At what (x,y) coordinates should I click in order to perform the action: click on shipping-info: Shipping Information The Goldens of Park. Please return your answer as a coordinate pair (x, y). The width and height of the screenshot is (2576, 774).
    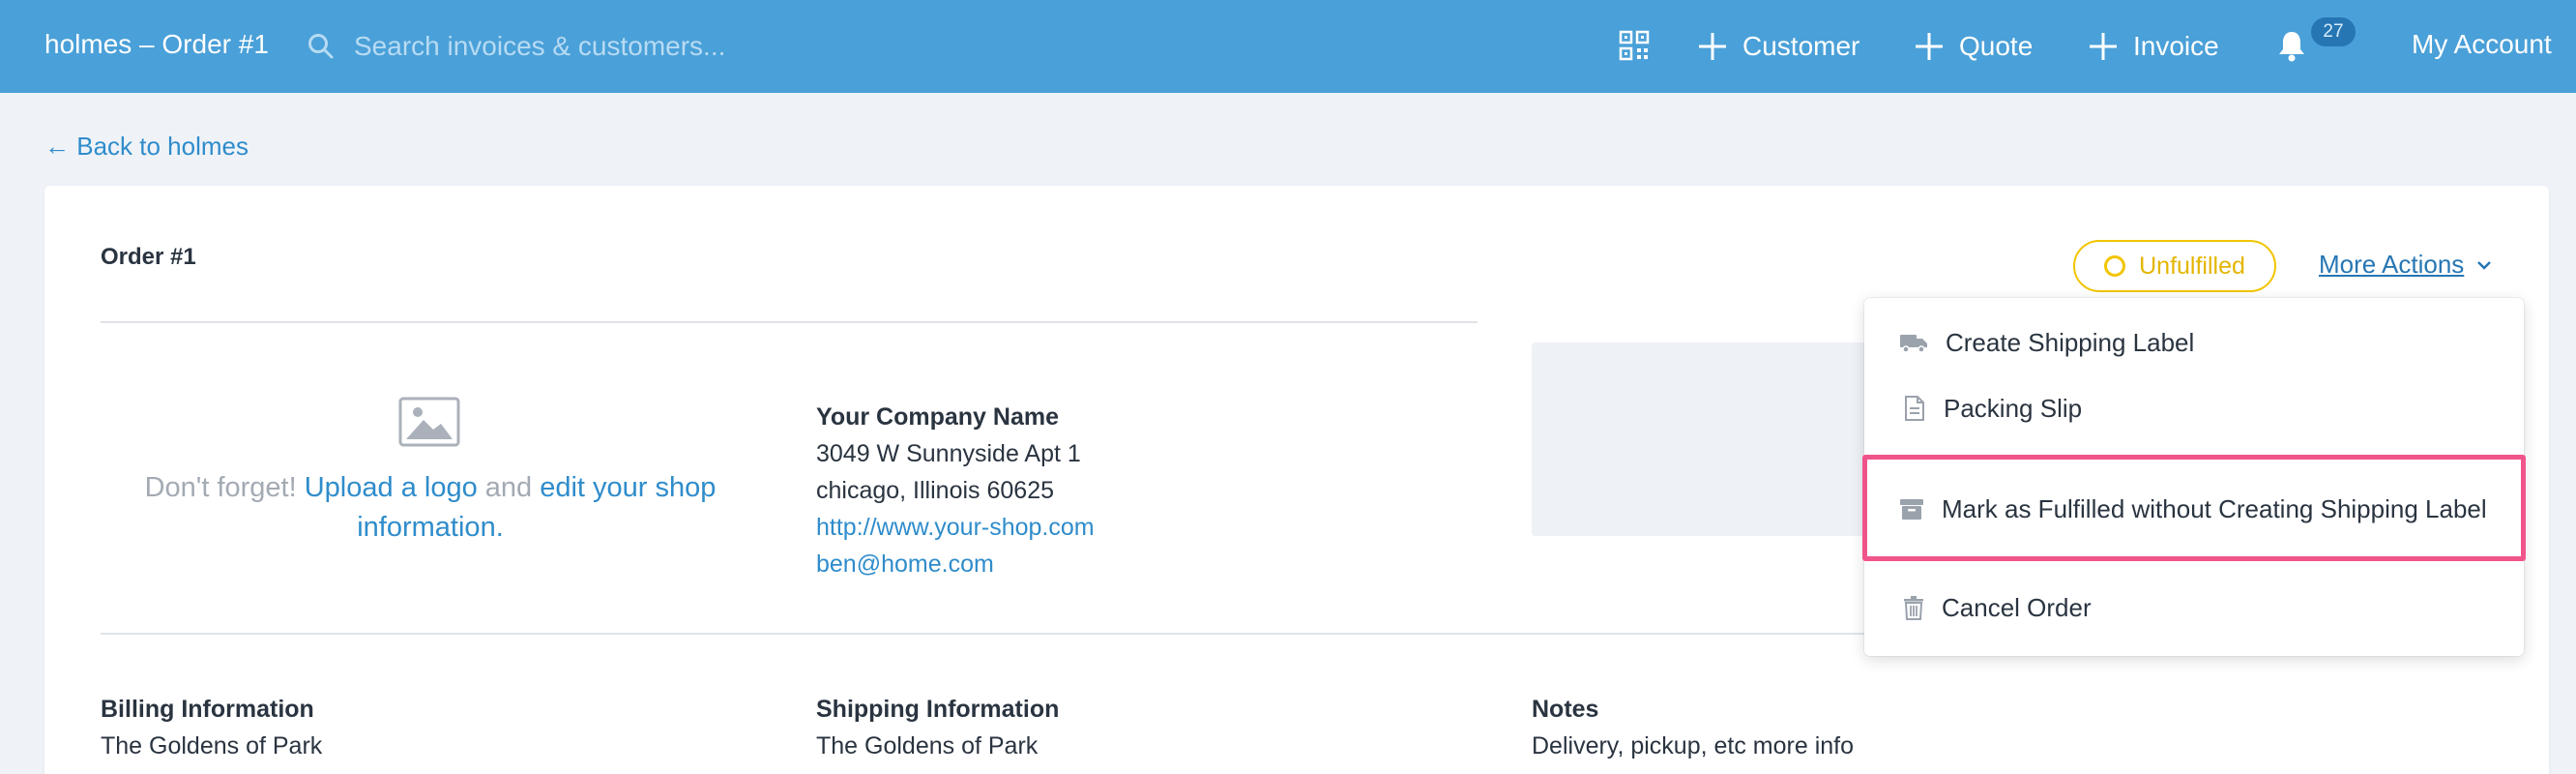
    Looking at the image, I should click on (937, 727).